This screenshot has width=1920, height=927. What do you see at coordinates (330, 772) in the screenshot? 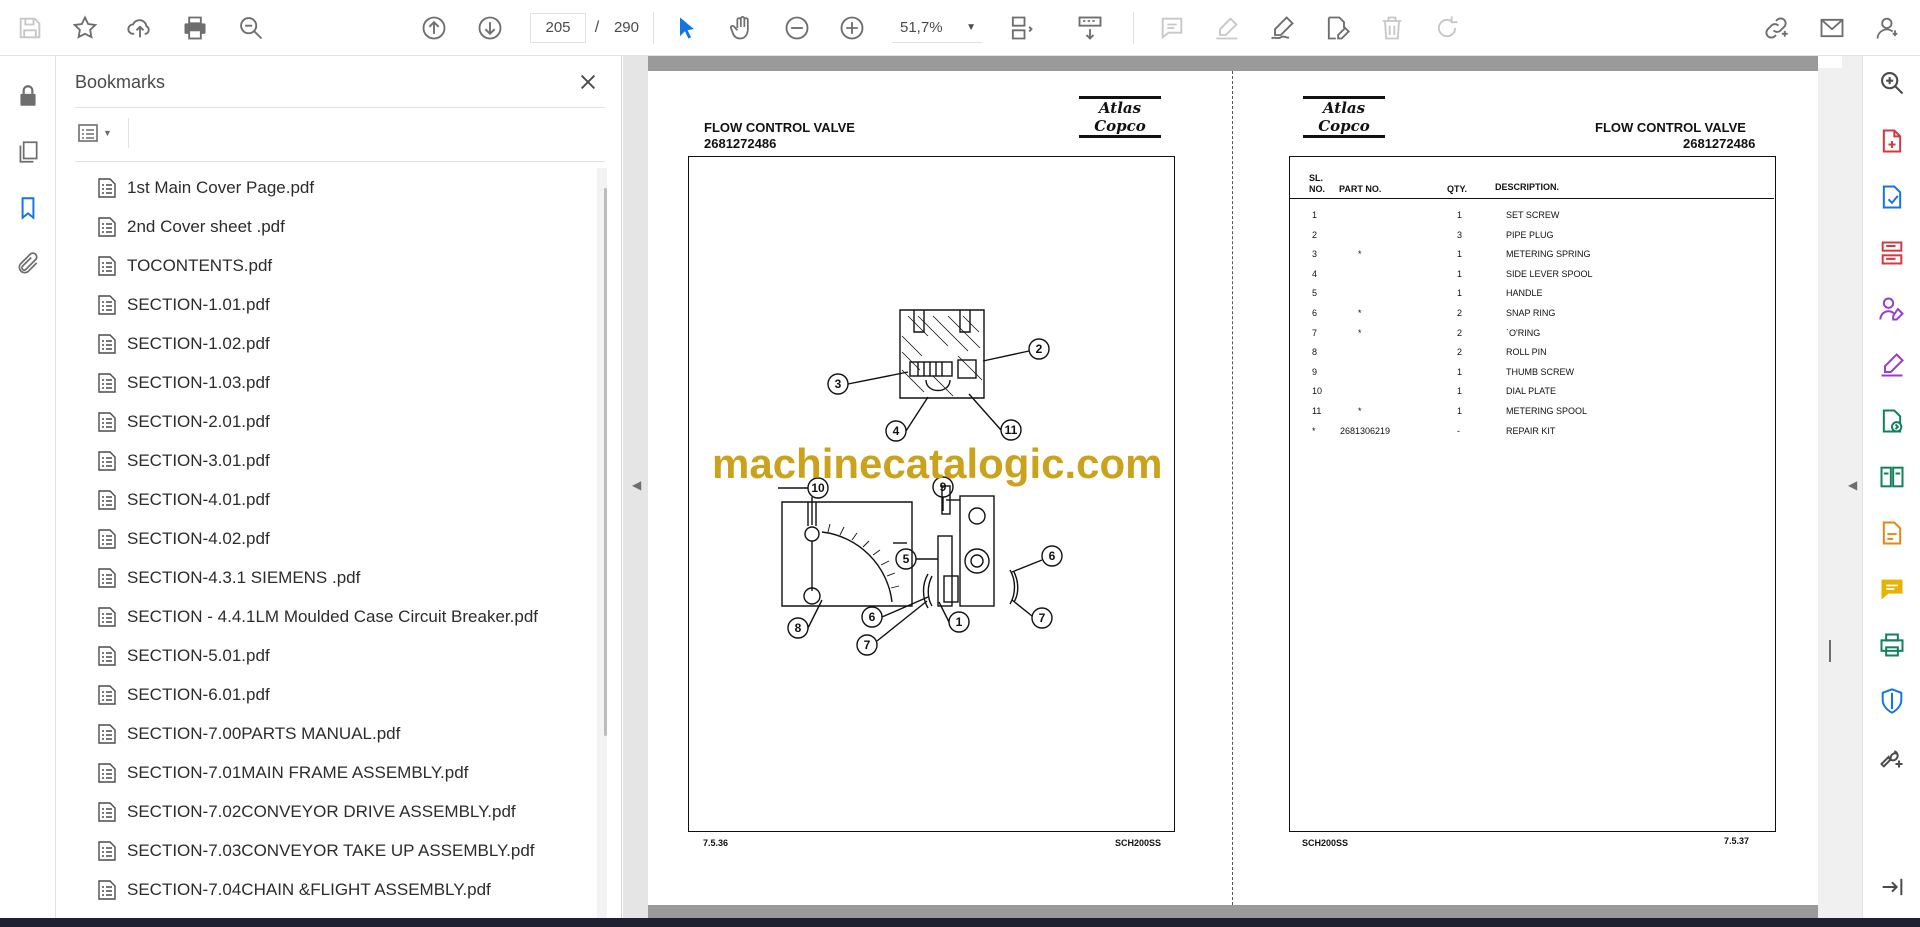
I see `bookmark-item: SECTION-7.01MAIN FRAME ASSEMBLY.pdf` at bounding box center [330, 772].